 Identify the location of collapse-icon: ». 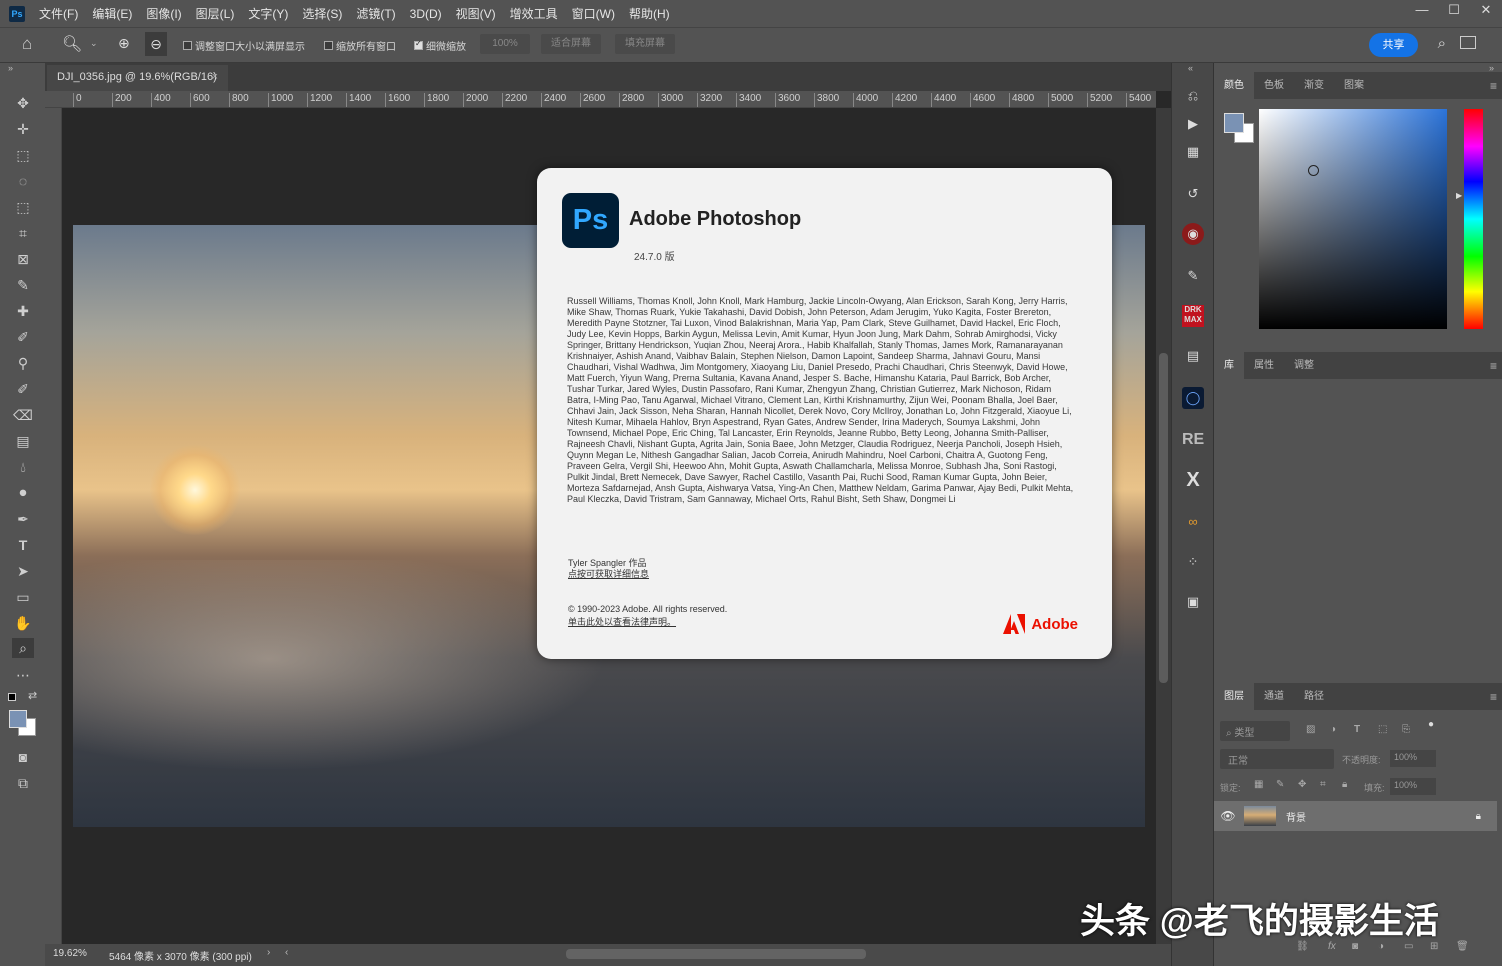
(10, 68).